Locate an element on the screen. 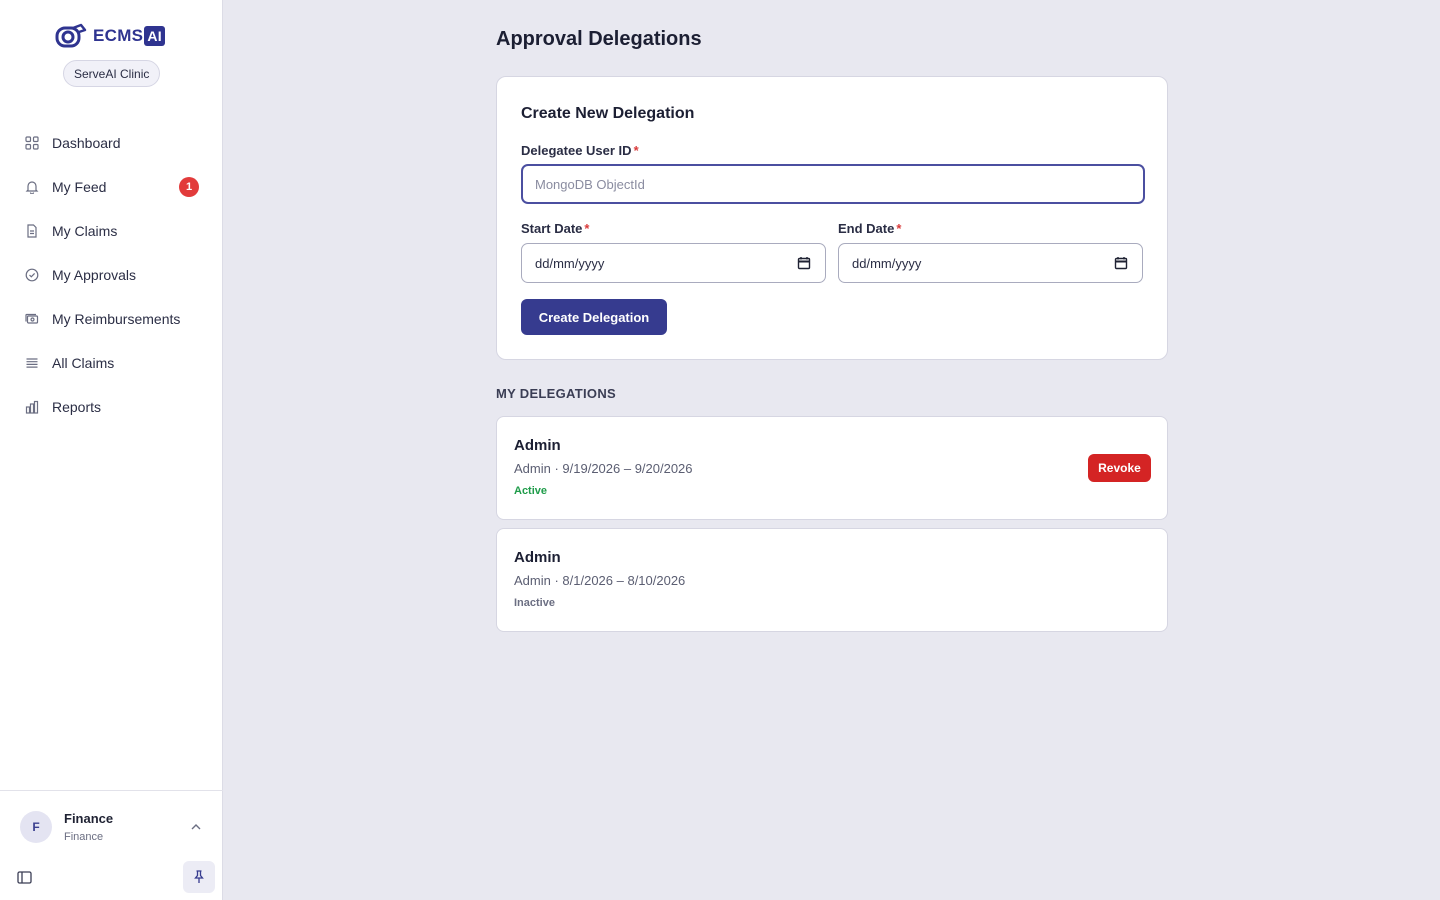  status-badge: Active is located at coordinates (531, 491).